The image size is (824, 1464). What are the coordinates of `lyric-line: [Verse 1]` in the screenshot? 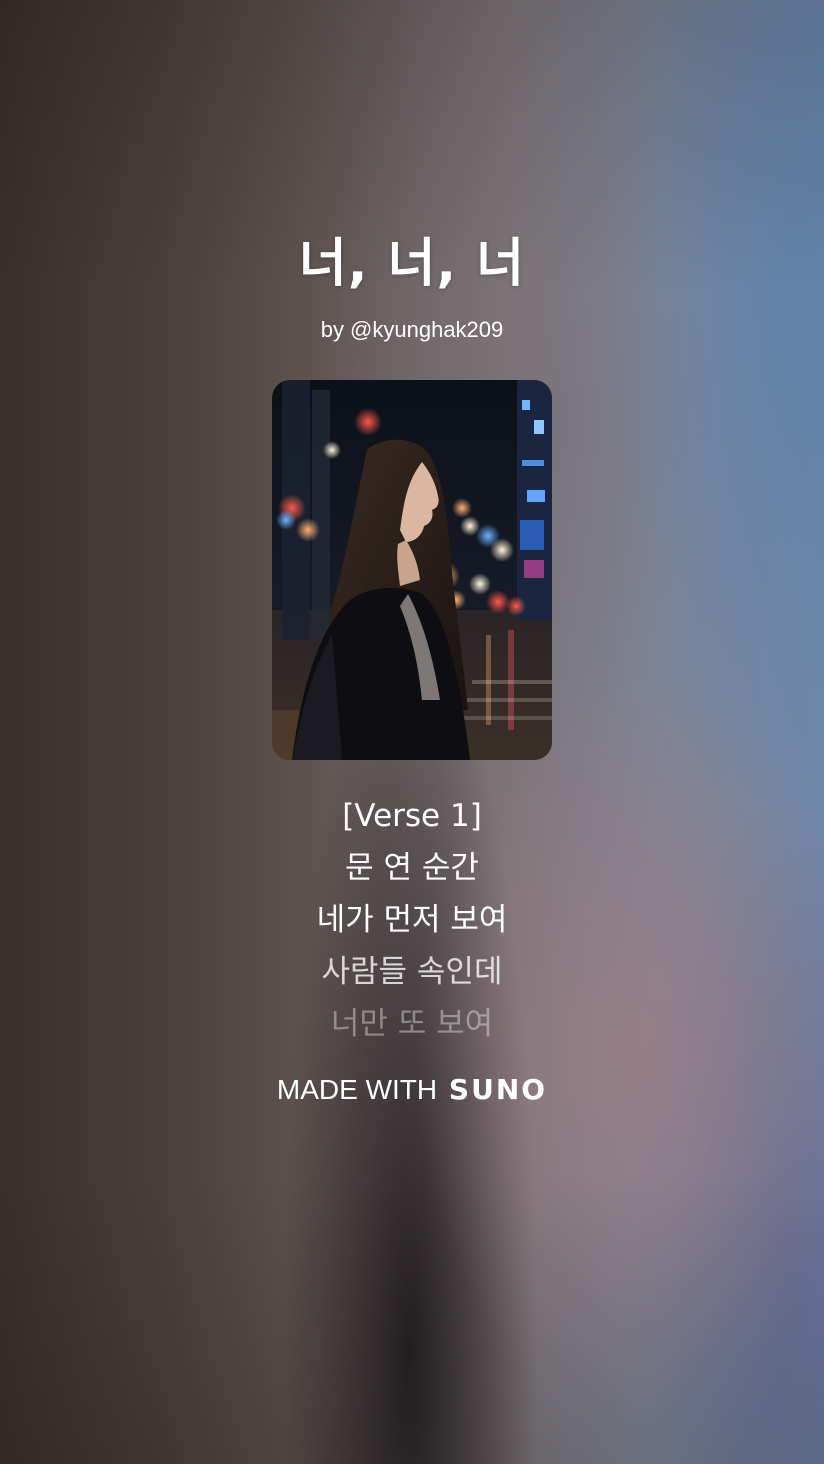 It's located at (412, 816).